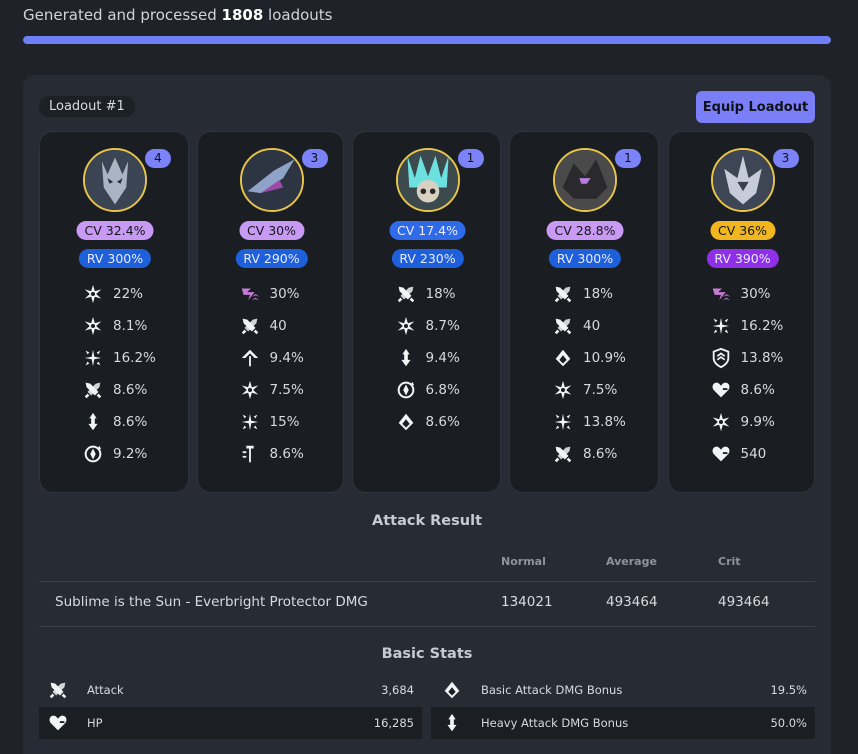 The height and width of the screenshot is (754, 858). What do you see at coordinates (112, 294) in the screenshot?
I see `echo-substat: 22%` at bounding box center [112, 294].